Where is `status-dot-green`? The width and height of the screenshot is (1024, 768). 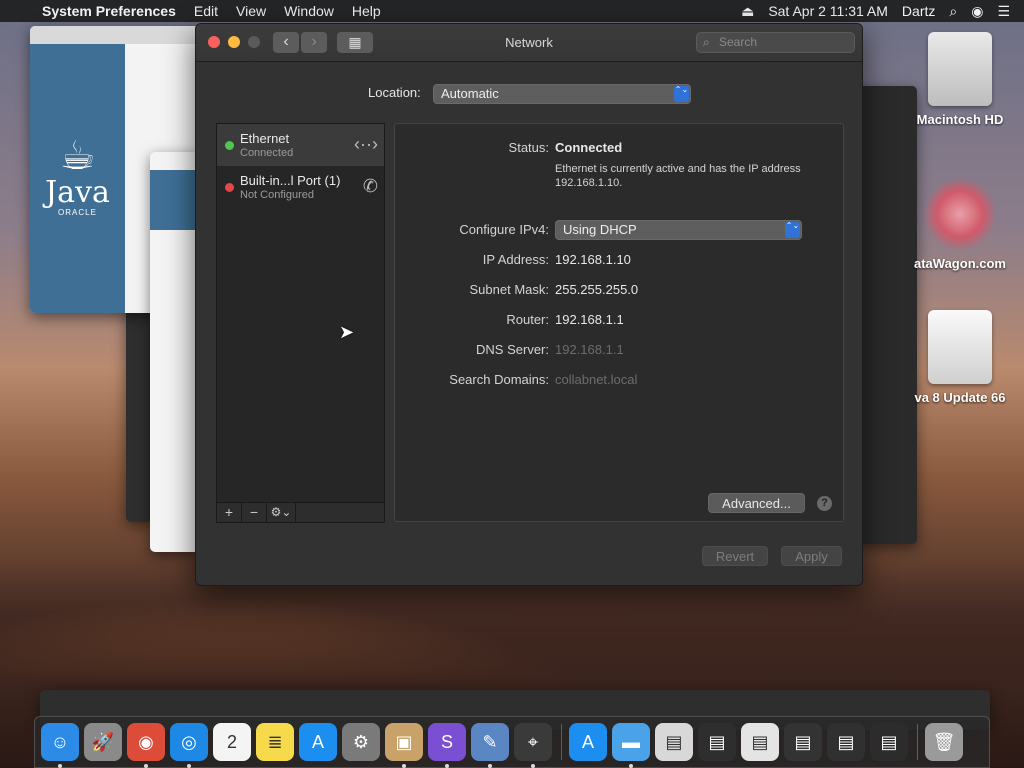
status-dot-green is located at coordinates (229, 145).